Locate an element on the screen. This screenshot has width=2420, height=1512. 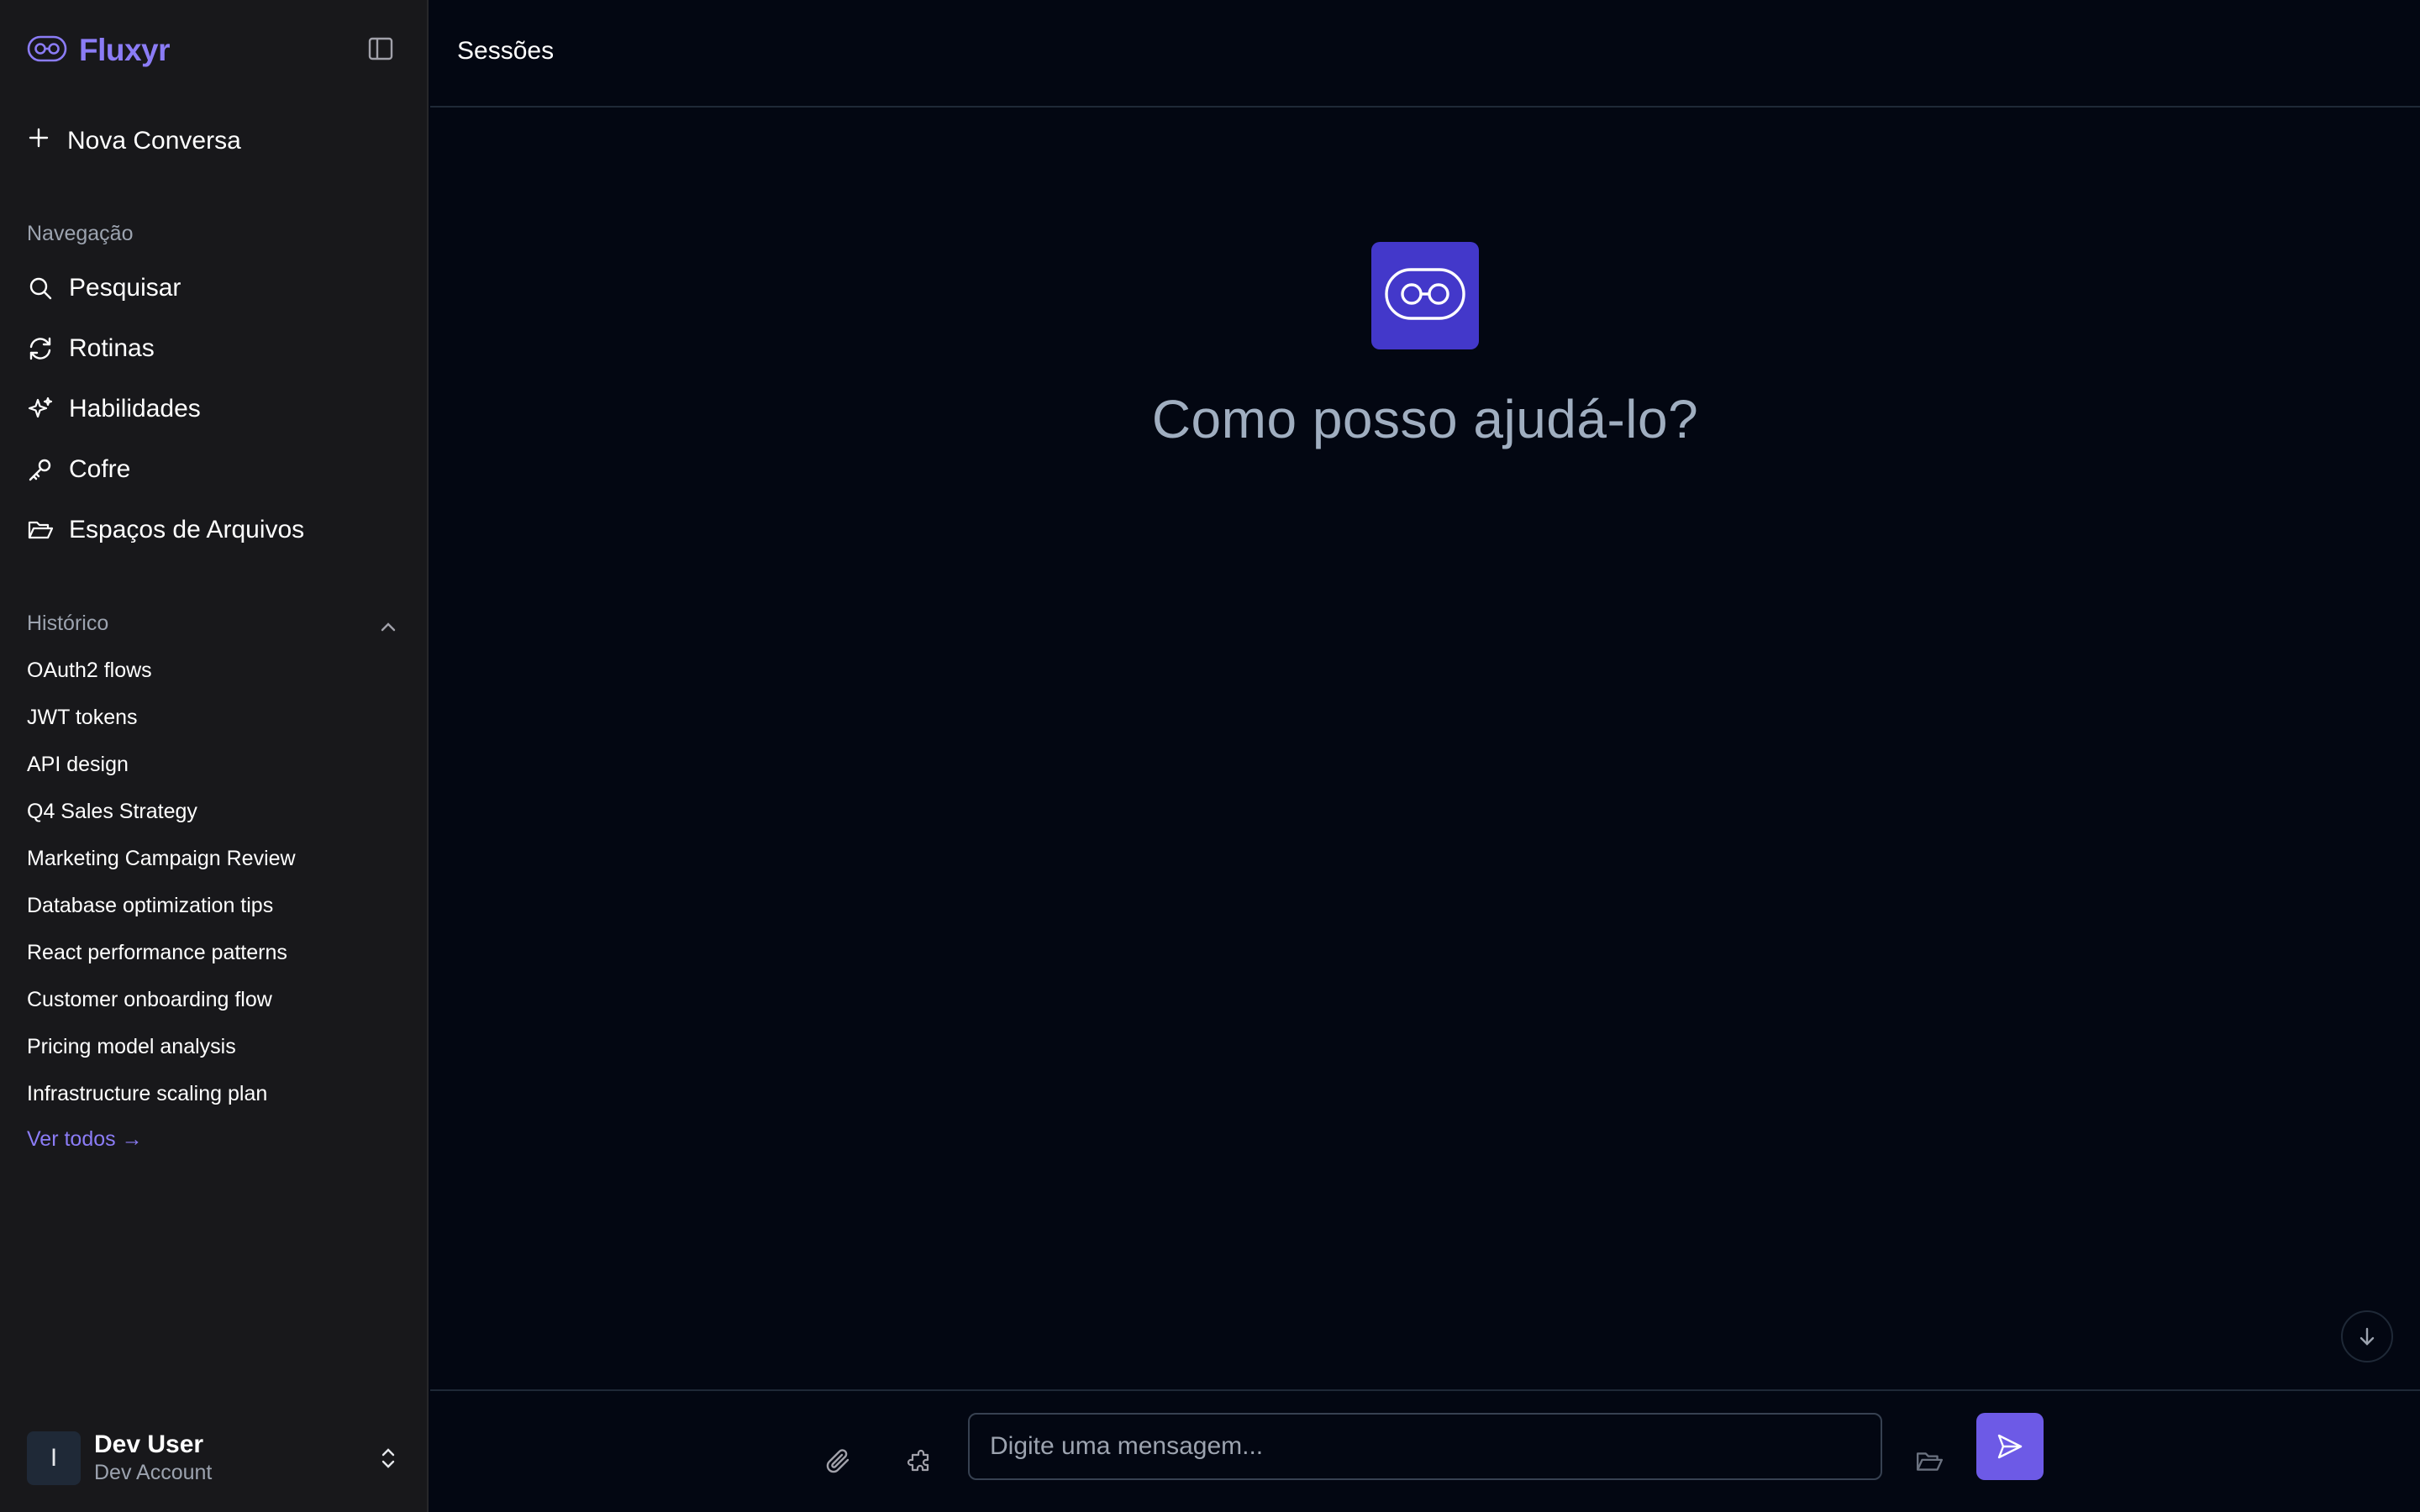
brand: Fluxyr is located at coordinates (99, 50).